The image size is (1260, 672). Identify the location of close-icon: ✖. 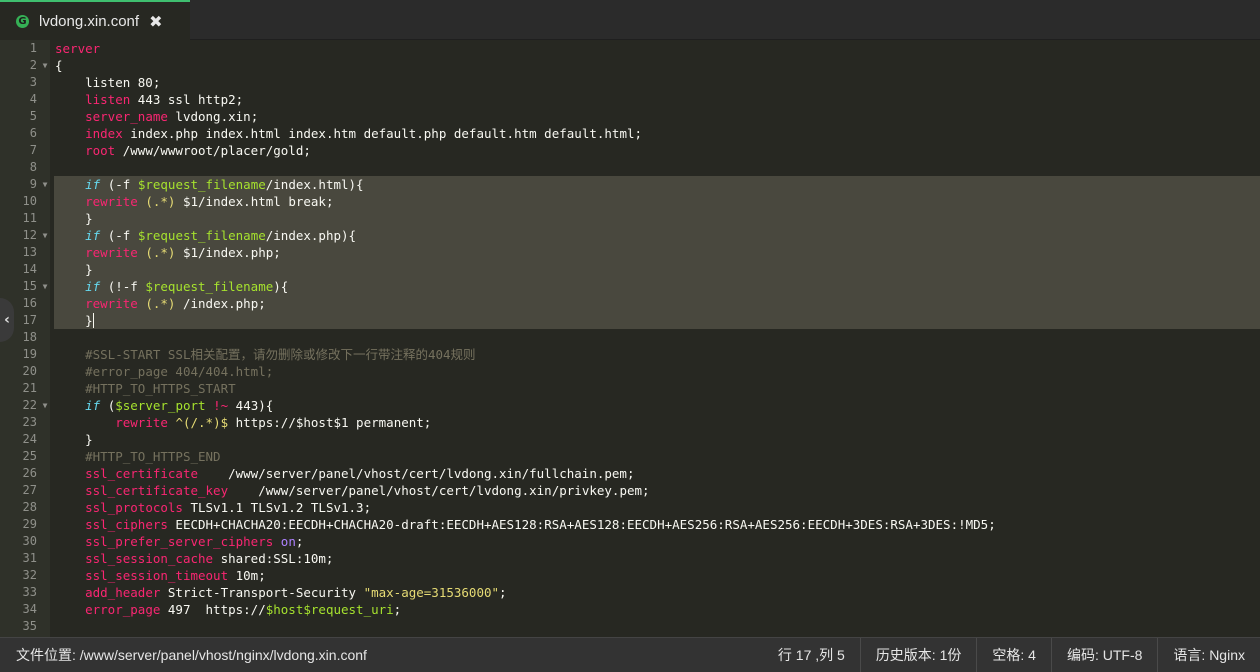
(155, 21).